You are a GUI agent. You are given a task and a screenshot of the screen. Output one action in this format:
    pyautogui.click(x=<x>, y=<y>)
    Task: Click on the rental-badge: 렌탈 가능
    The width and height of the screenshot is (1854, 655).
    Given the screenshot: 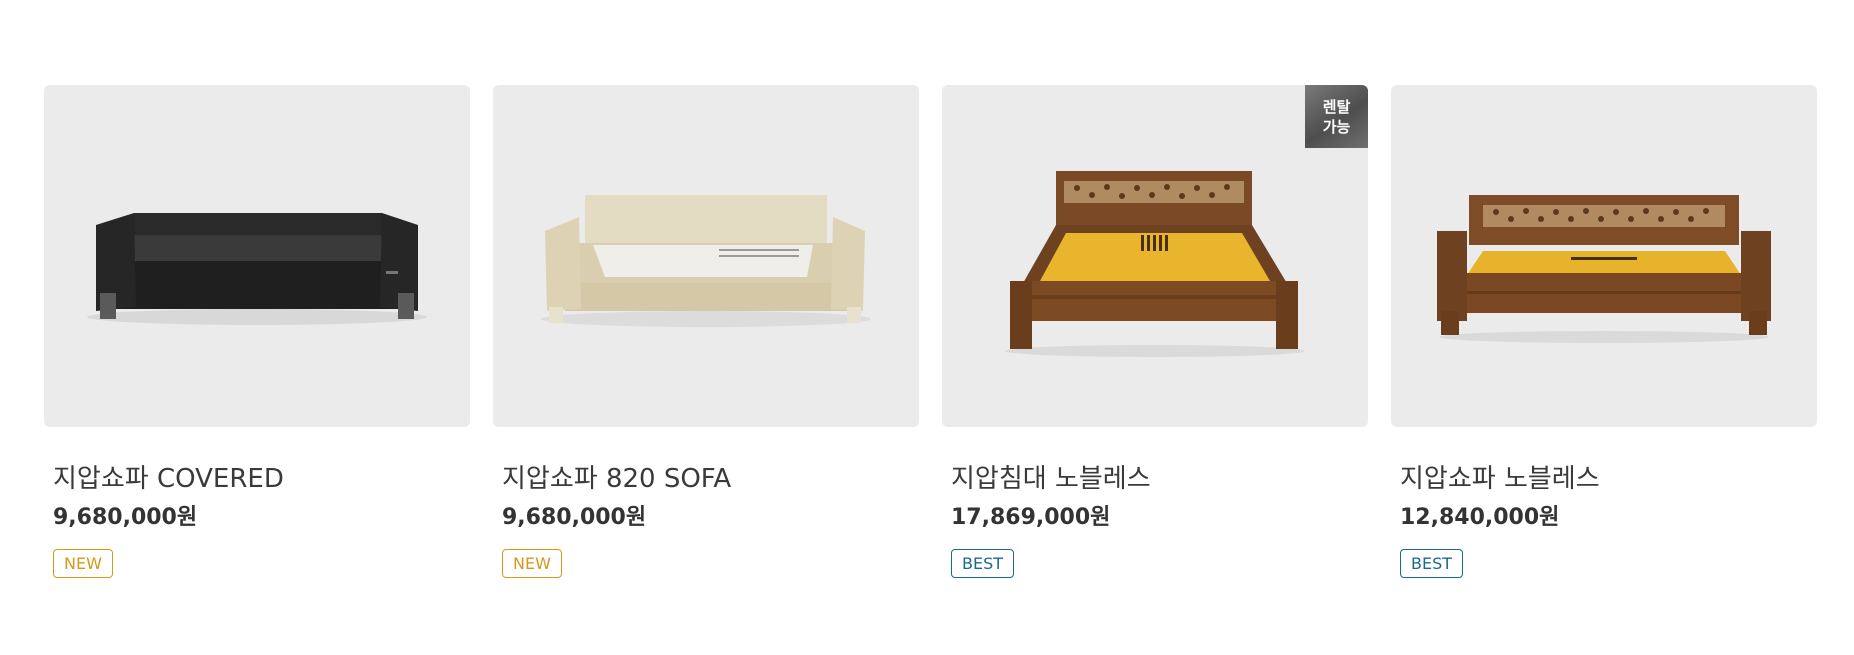 What is the action you would take?
    pyautogui.click(x=1336, y=116)
    